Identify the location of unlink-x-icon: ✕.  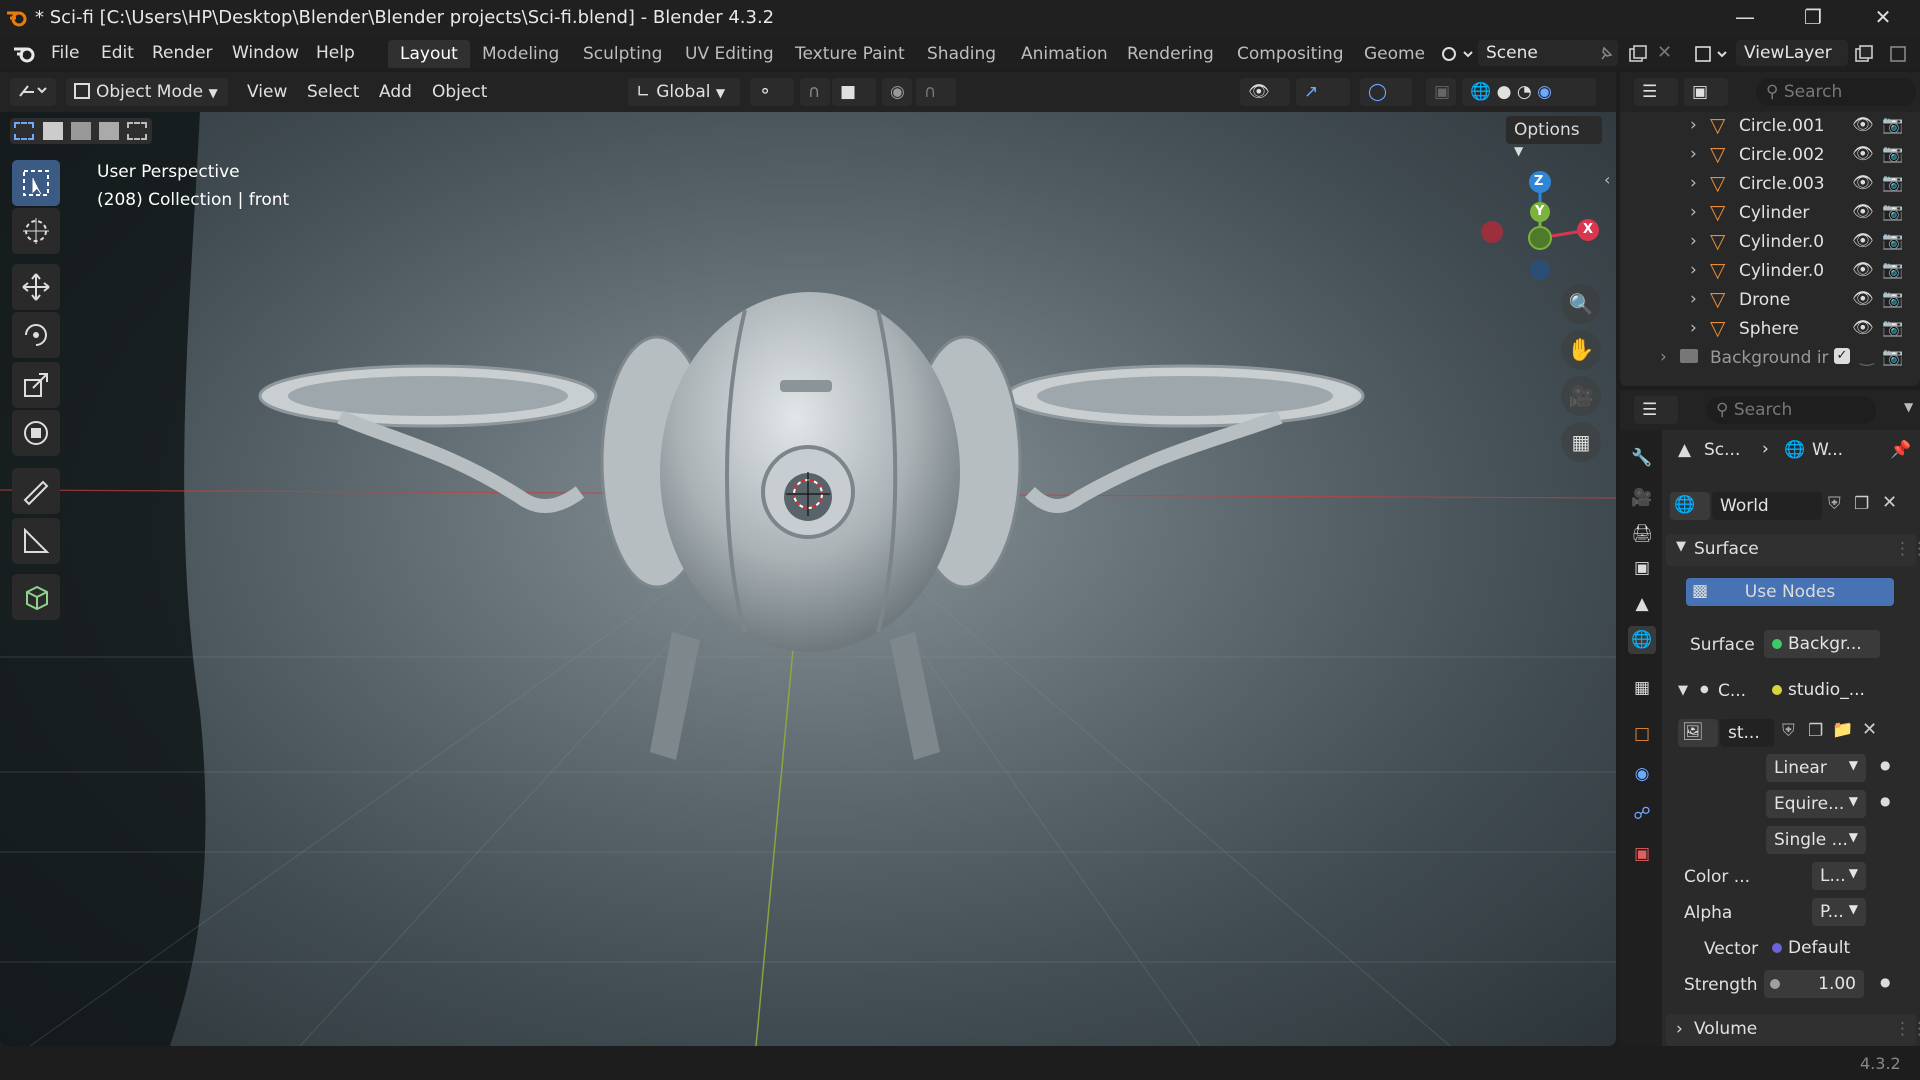
(1869, 729).